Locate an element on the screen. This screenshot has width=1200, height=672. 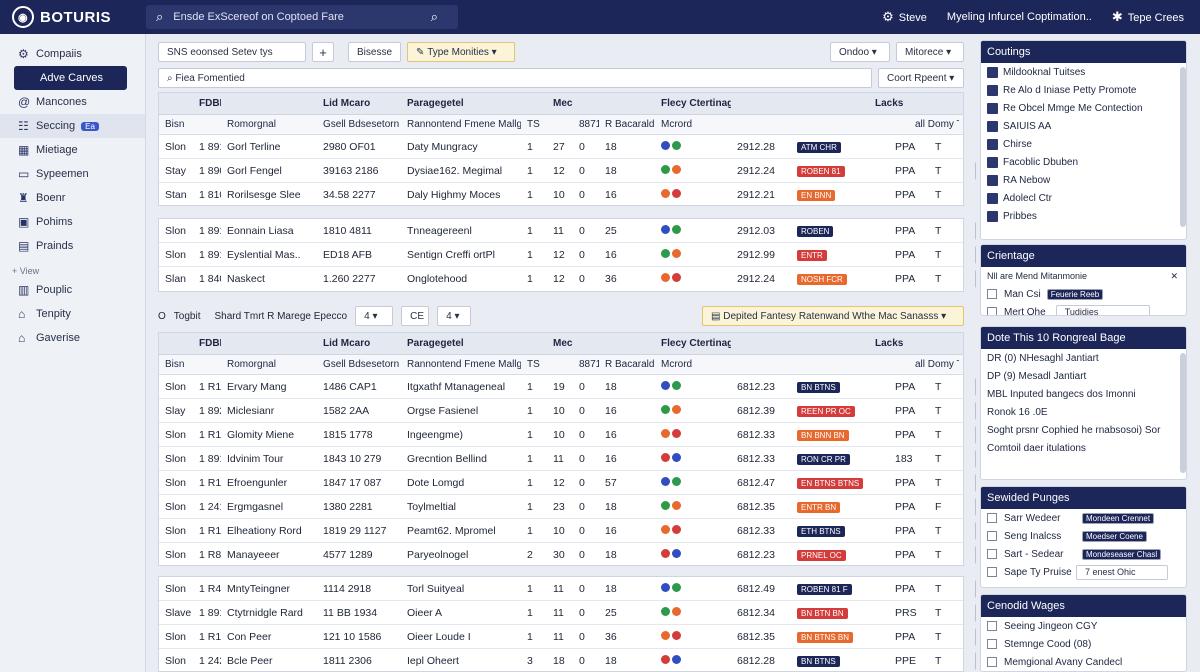
status-pill: RON CR PR is located at coordinates (823, 459).